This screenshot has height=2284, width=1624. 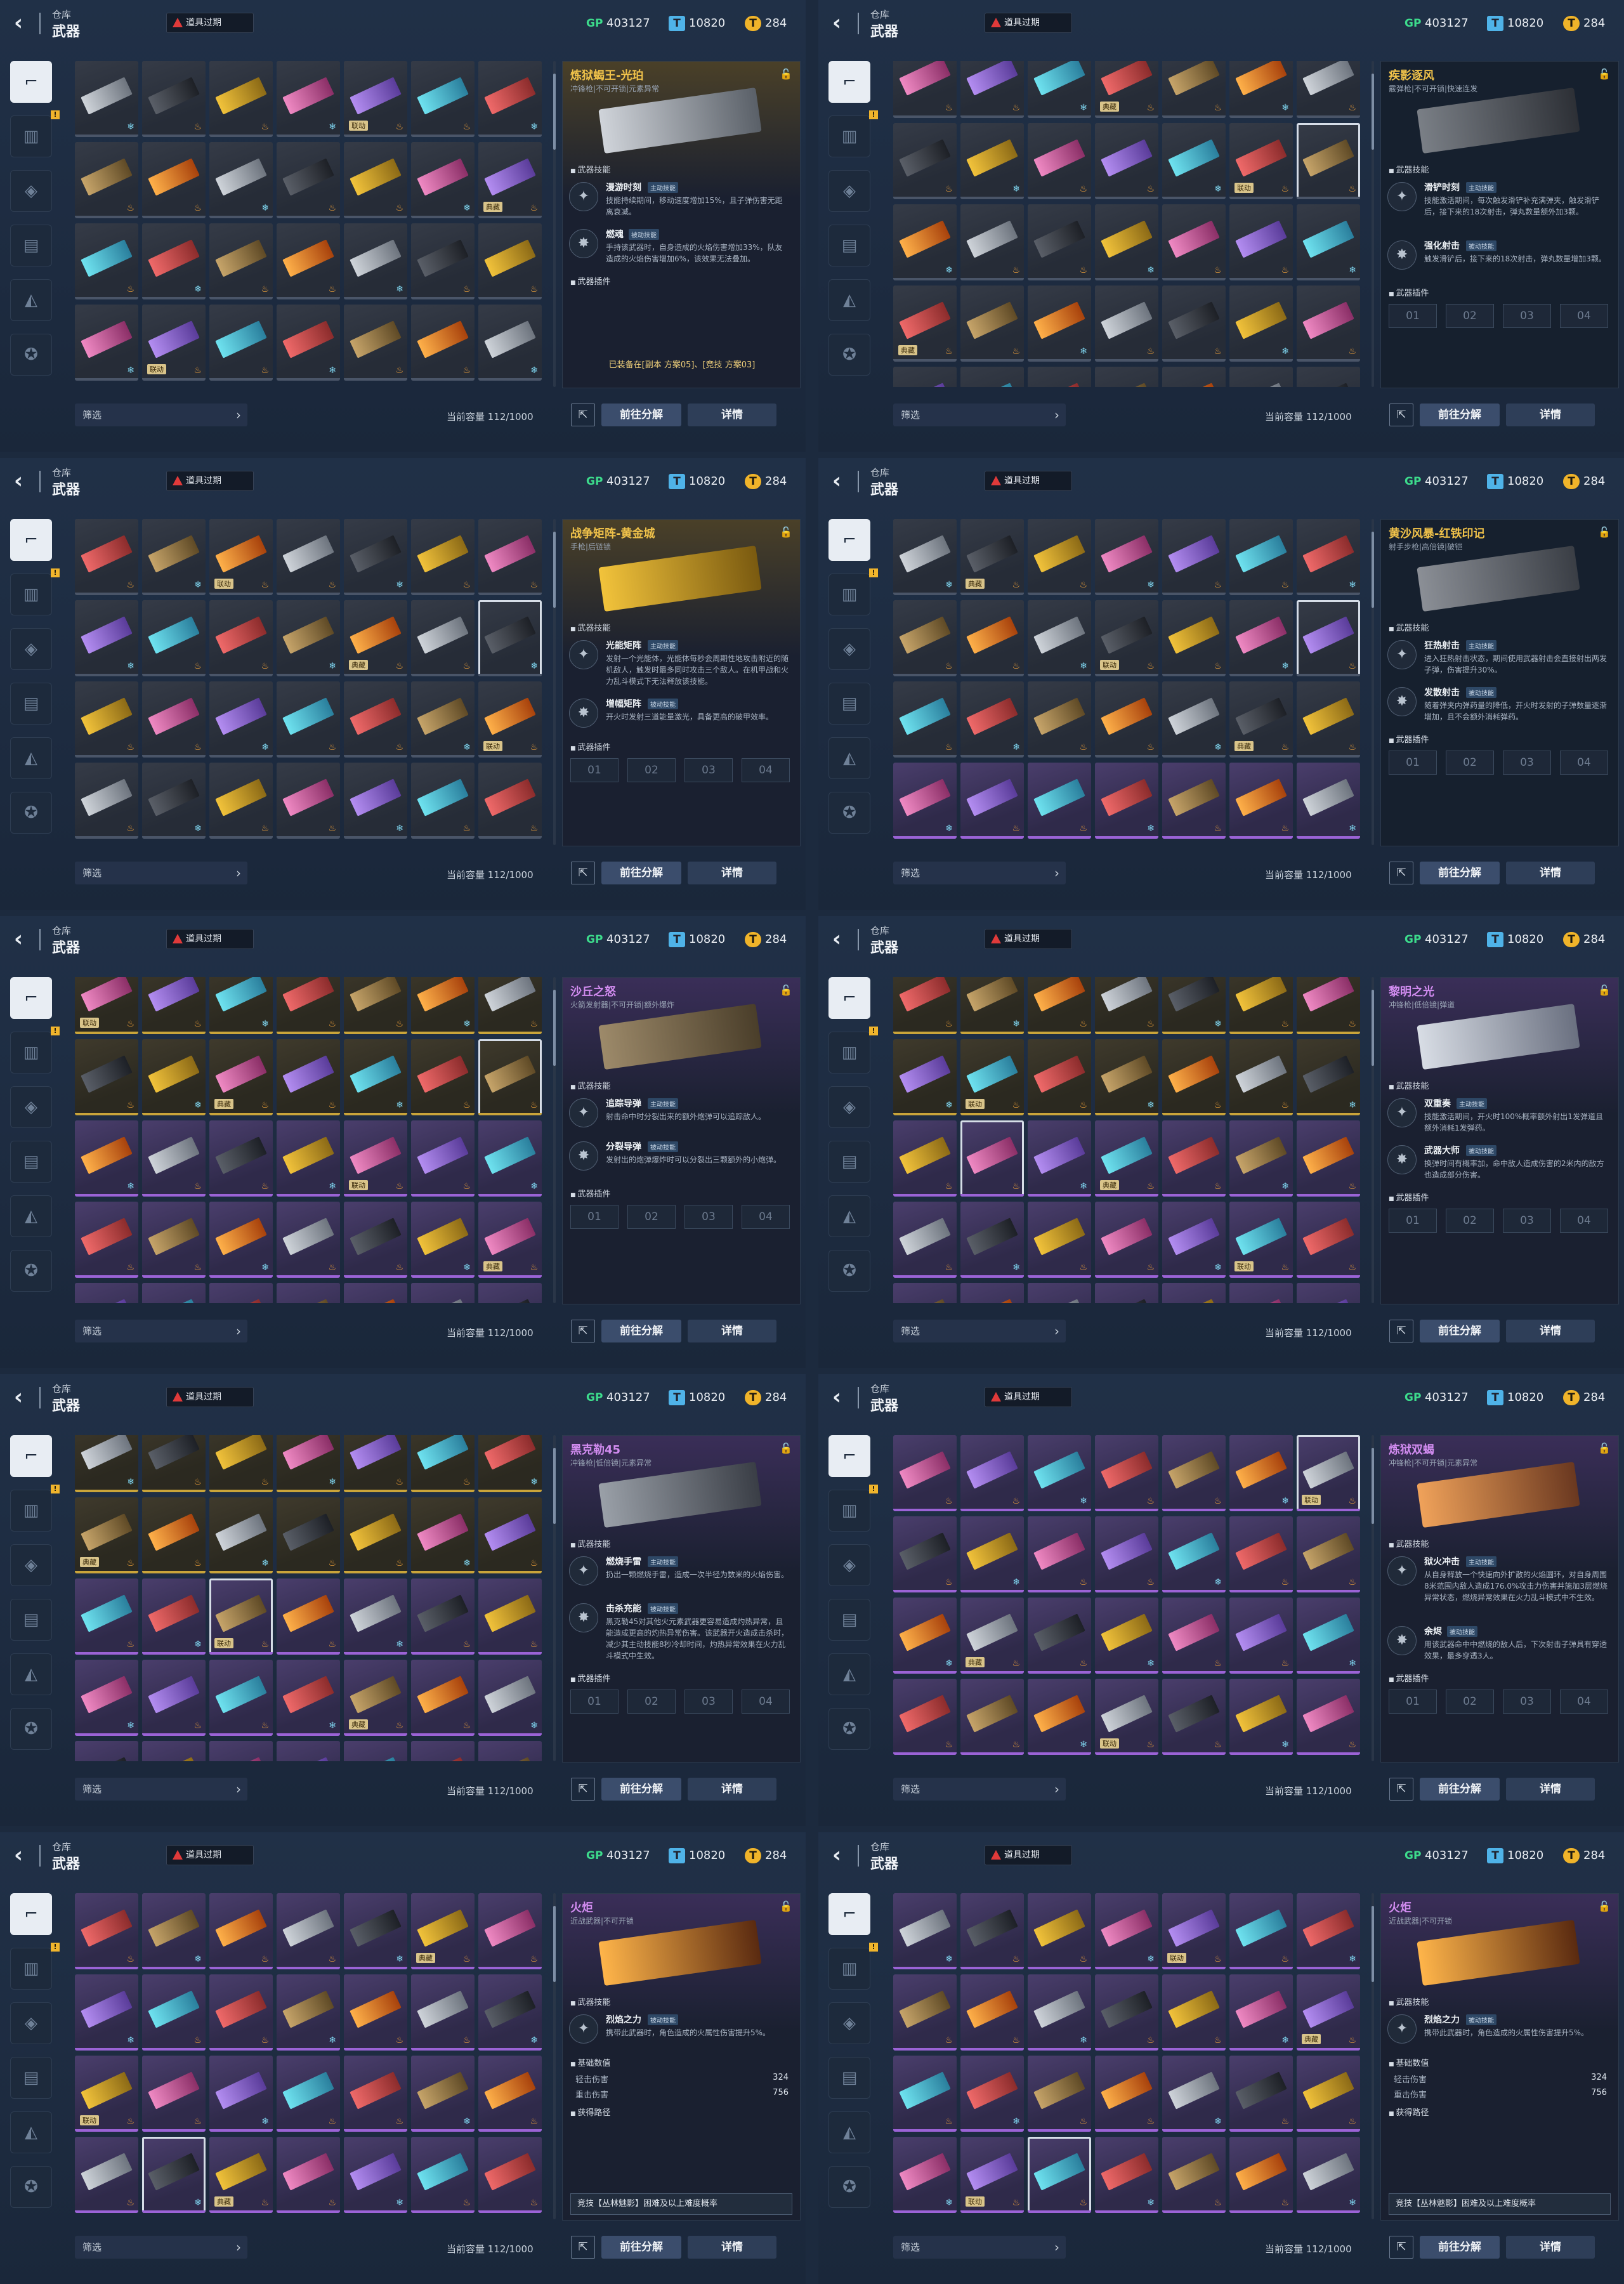 What do you see at coordinates (709, 770) in the screenshot?
I see `plugin-slot: 03` at bounding box center [709, 770].